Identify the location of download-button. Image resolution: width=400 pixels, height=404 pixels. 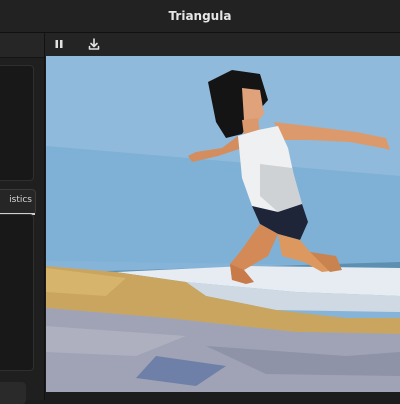
(94, 44).